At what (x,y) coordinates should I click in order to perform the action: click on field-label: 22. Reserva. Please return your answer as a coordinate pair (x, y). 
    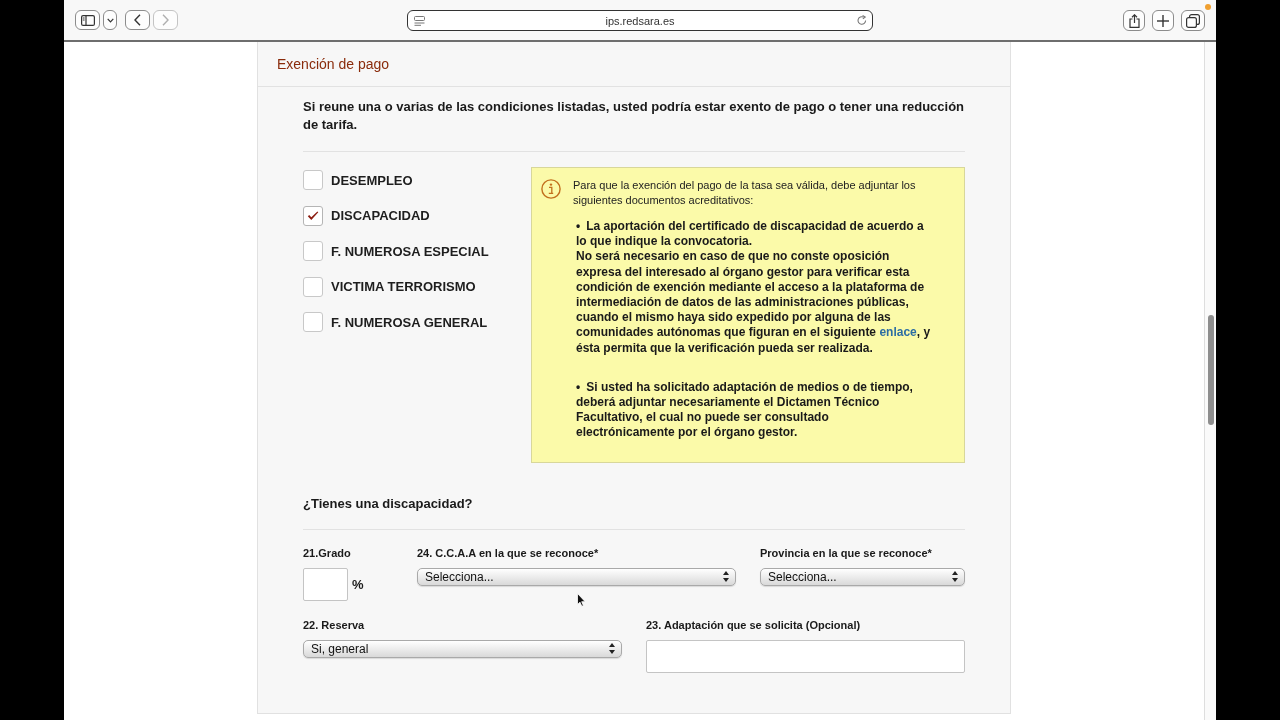
    Looking at the image, I should click on (334, 624).